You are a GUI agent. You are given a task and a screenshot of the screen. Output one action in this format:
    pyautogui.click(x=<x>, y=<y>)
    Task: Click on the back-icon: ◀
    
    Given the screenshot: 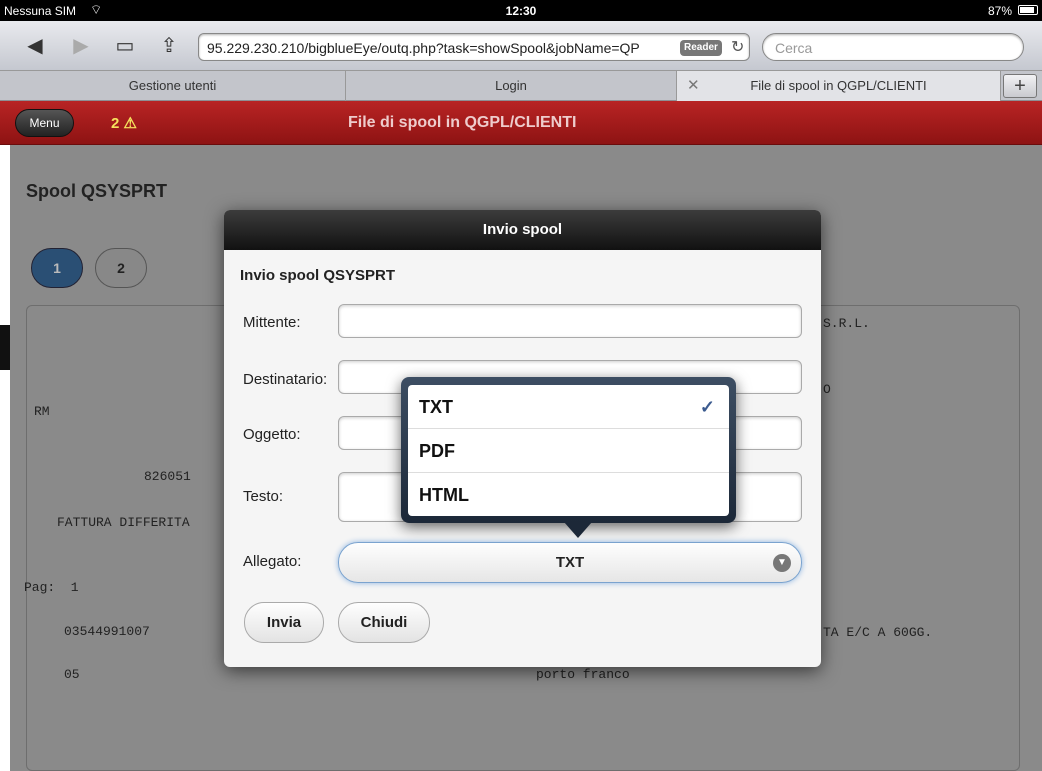 What is the action you would take?
    pyautogui.click(x=35, y=46)
    